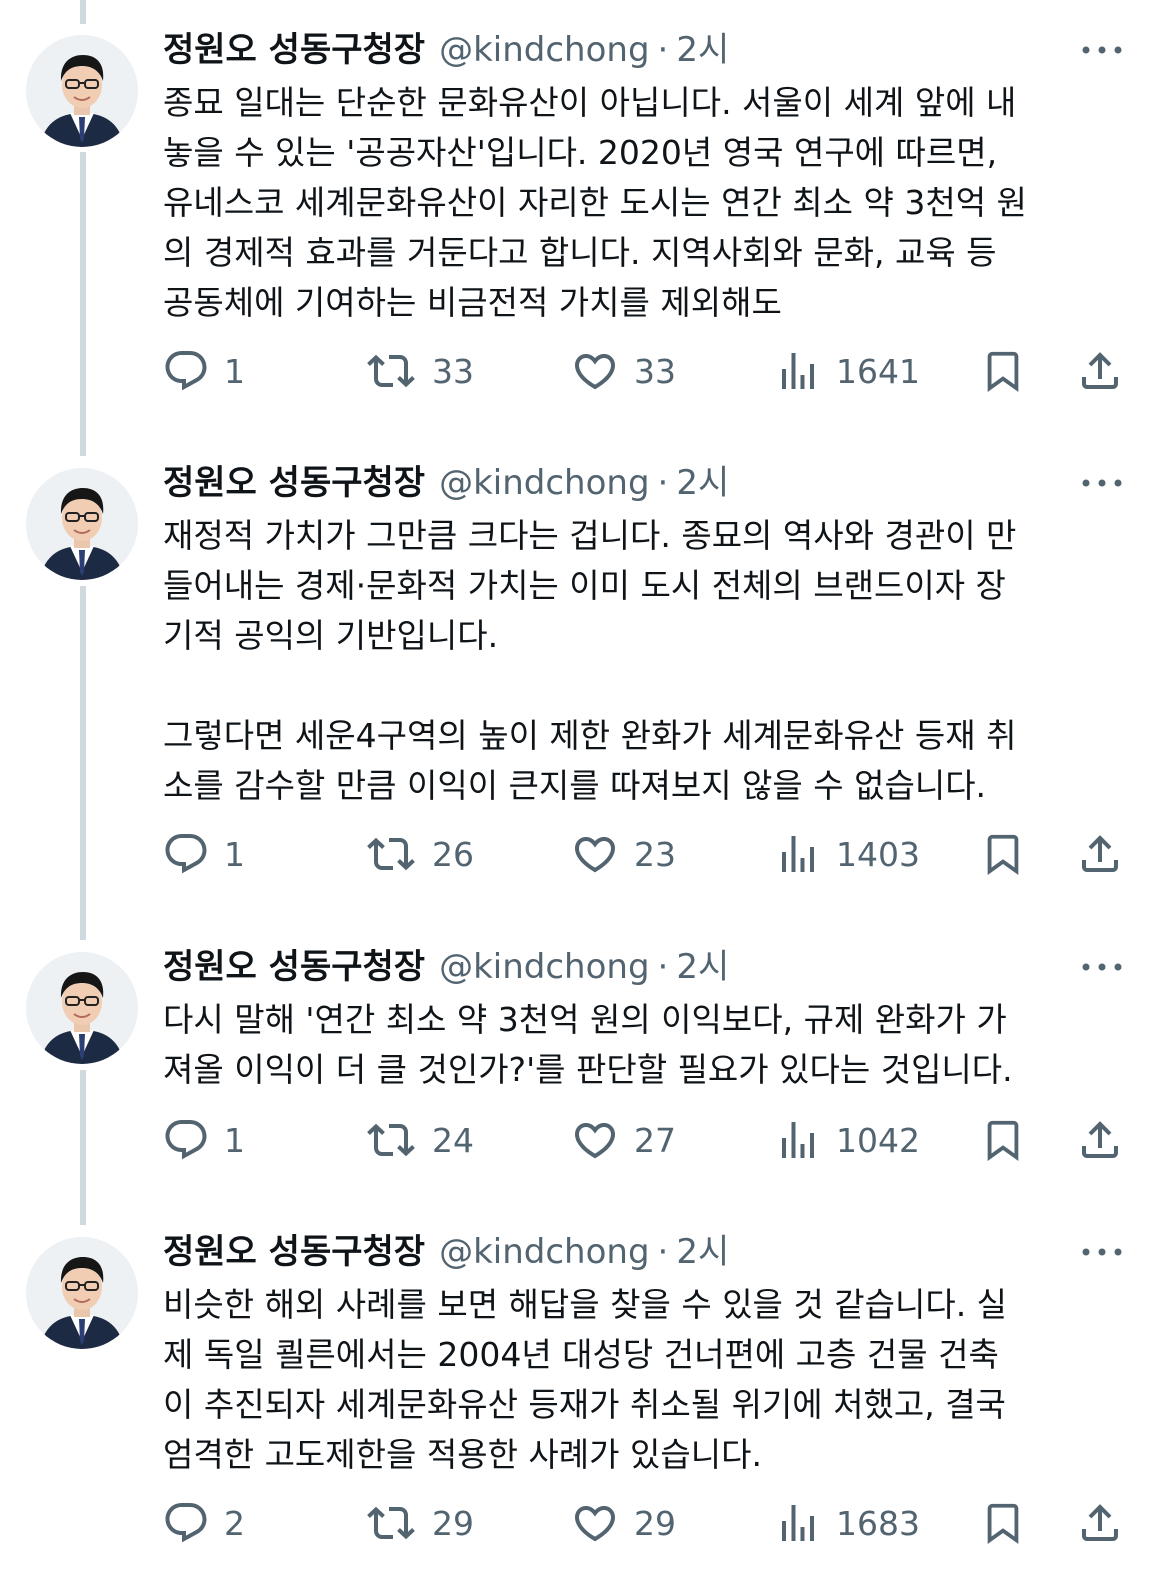 The image size is (1170, 1589). I want to click on views-button: 1403, so click(847, 854).